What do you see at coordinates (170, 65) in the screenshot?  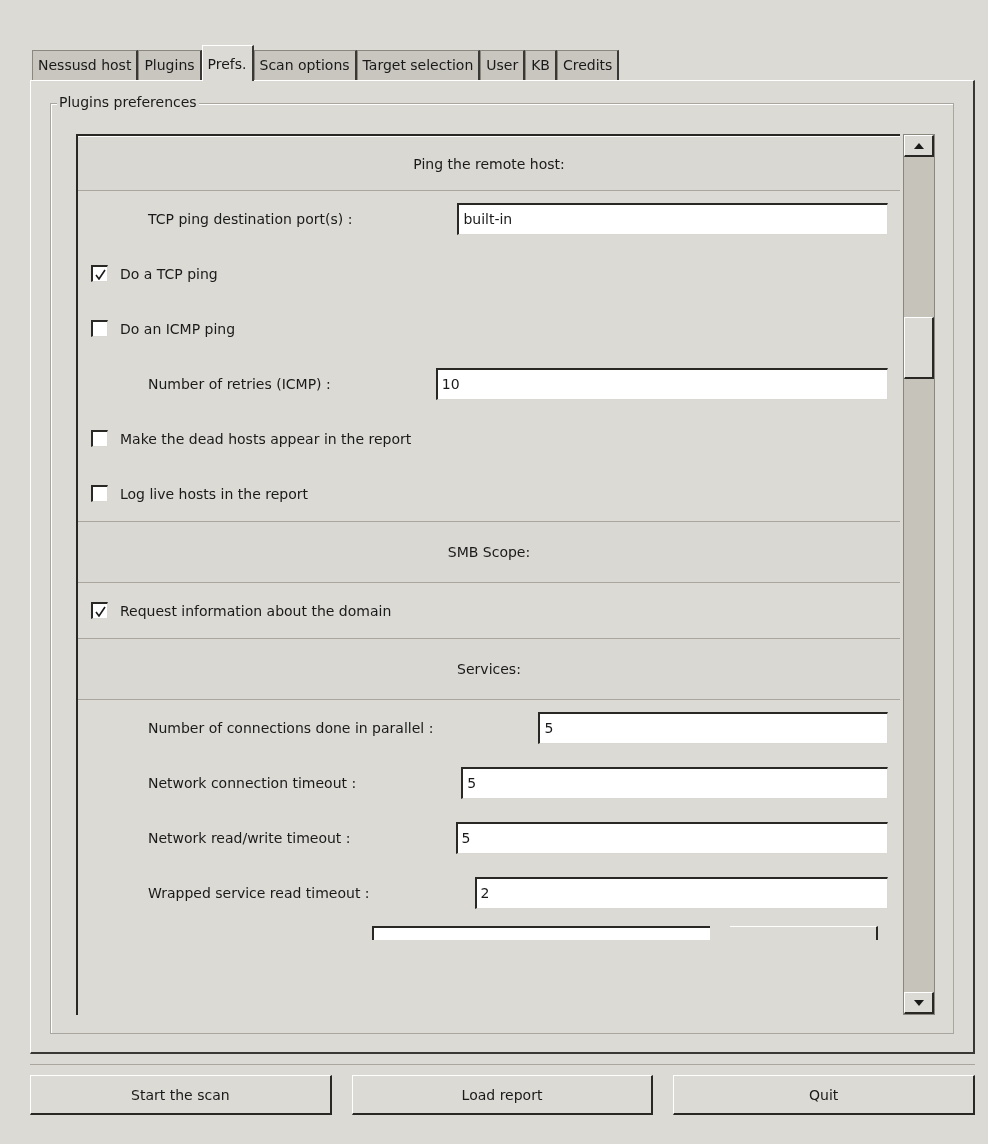 I see `tab: Plugins` at bounding box center [170, 65].